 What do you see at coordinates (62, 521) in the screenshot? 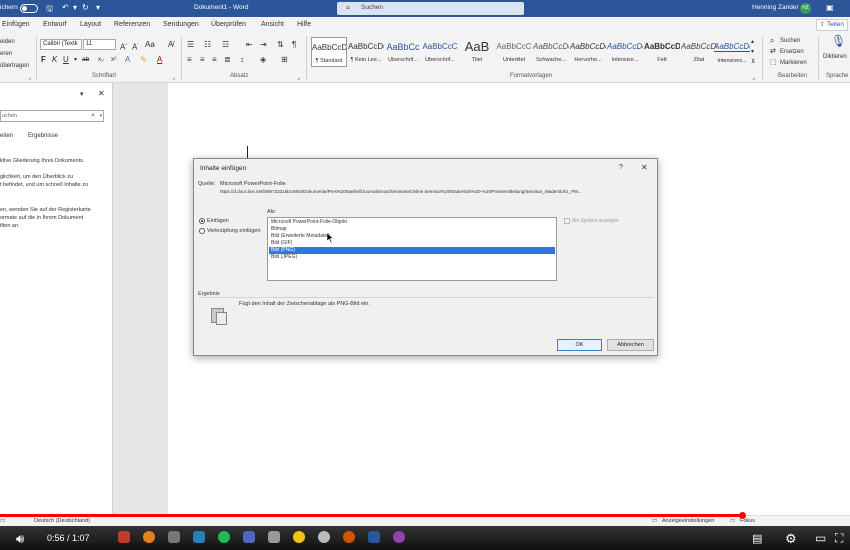
I see `language-indicator: Deutsch (Deutschland)` at bounding box center [62, 521].